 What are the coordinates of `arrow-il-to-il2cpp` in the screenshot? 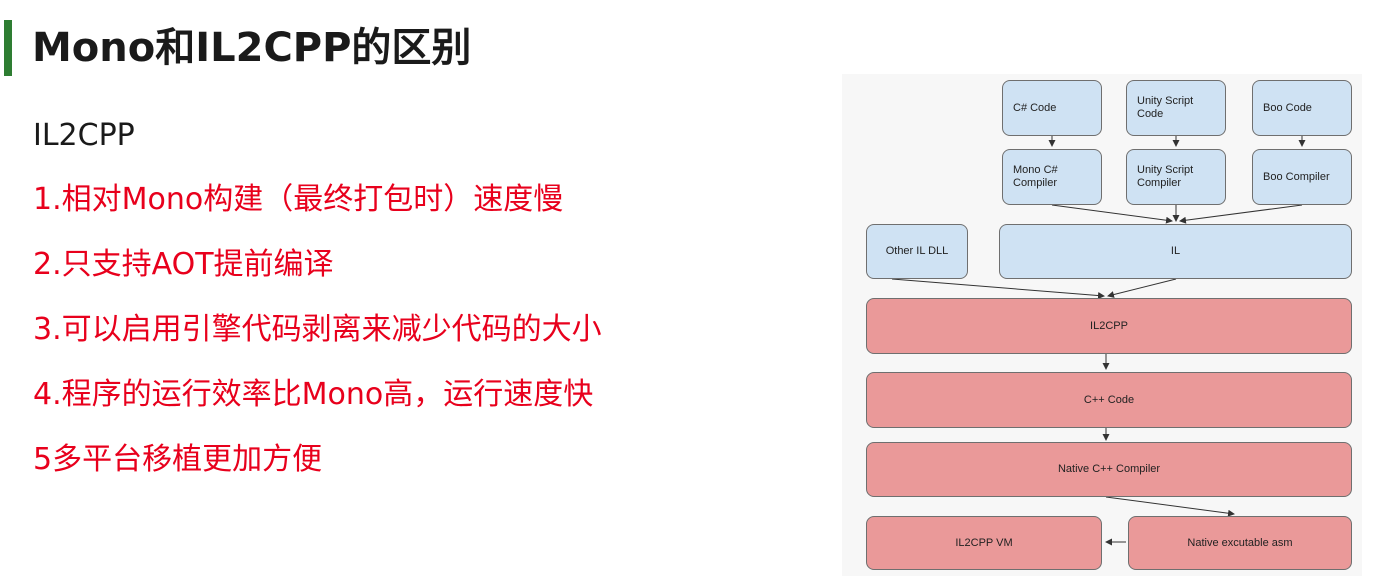 It's located at (1142, 288).